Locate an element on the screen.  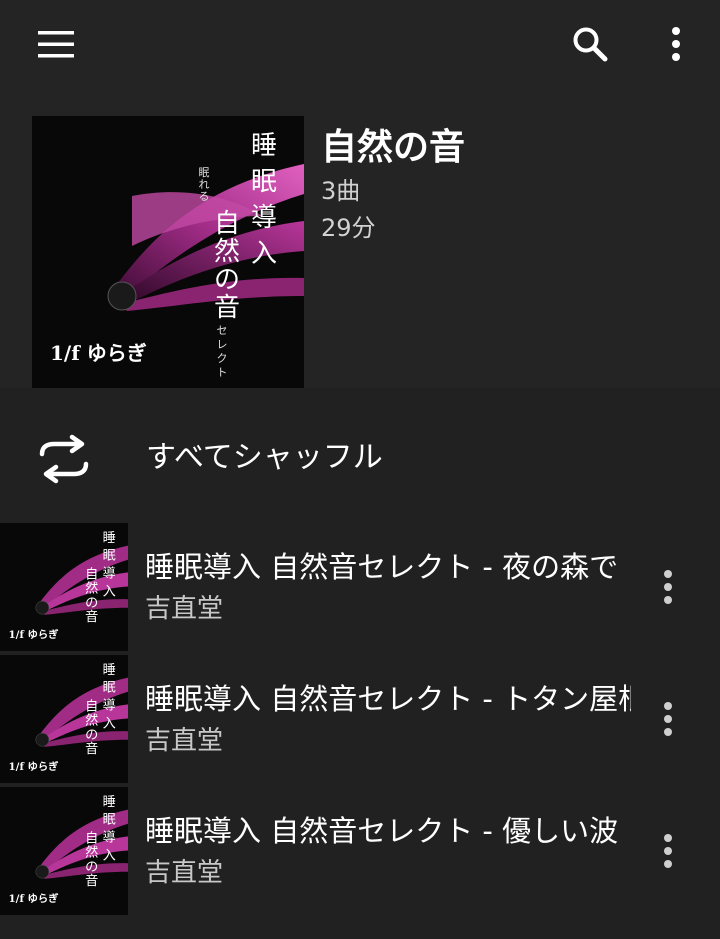
shuffle-all-label: すべてシャッフル is located at coordinates (264, 457).